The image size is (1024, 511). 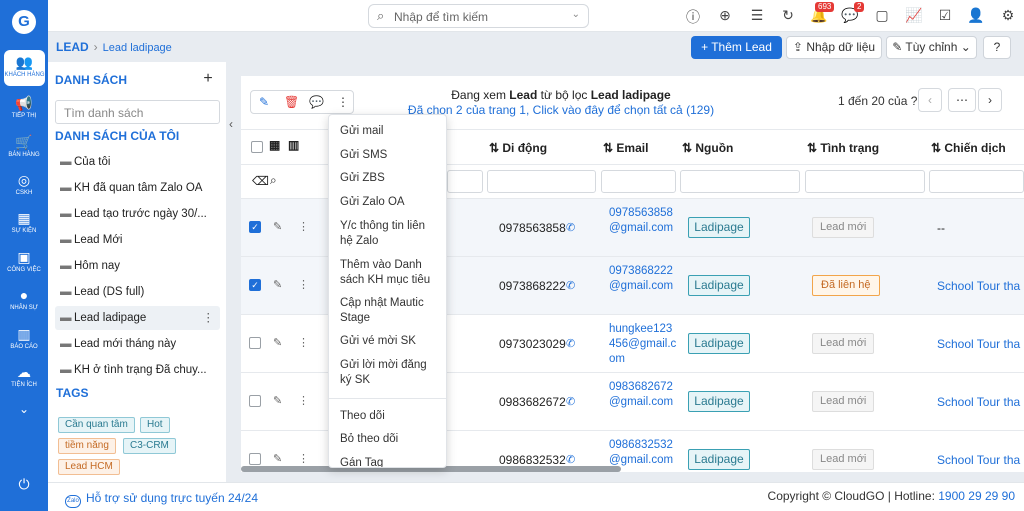 What do you see at coordinates (24, 376) in the screenshot?
I see `nav-utilities: ☁ TIỆN ÍCH` at bounding box center [24, 376].